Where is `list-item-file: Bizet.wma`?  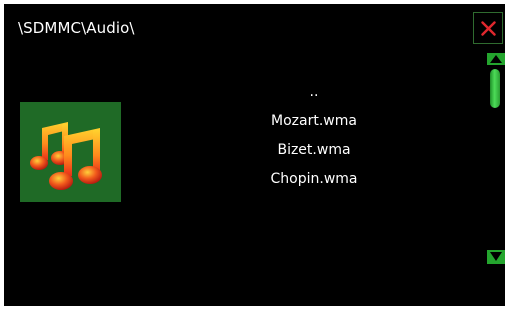
list-item-file: Bizet.wma is located at coordinates (314, 150).